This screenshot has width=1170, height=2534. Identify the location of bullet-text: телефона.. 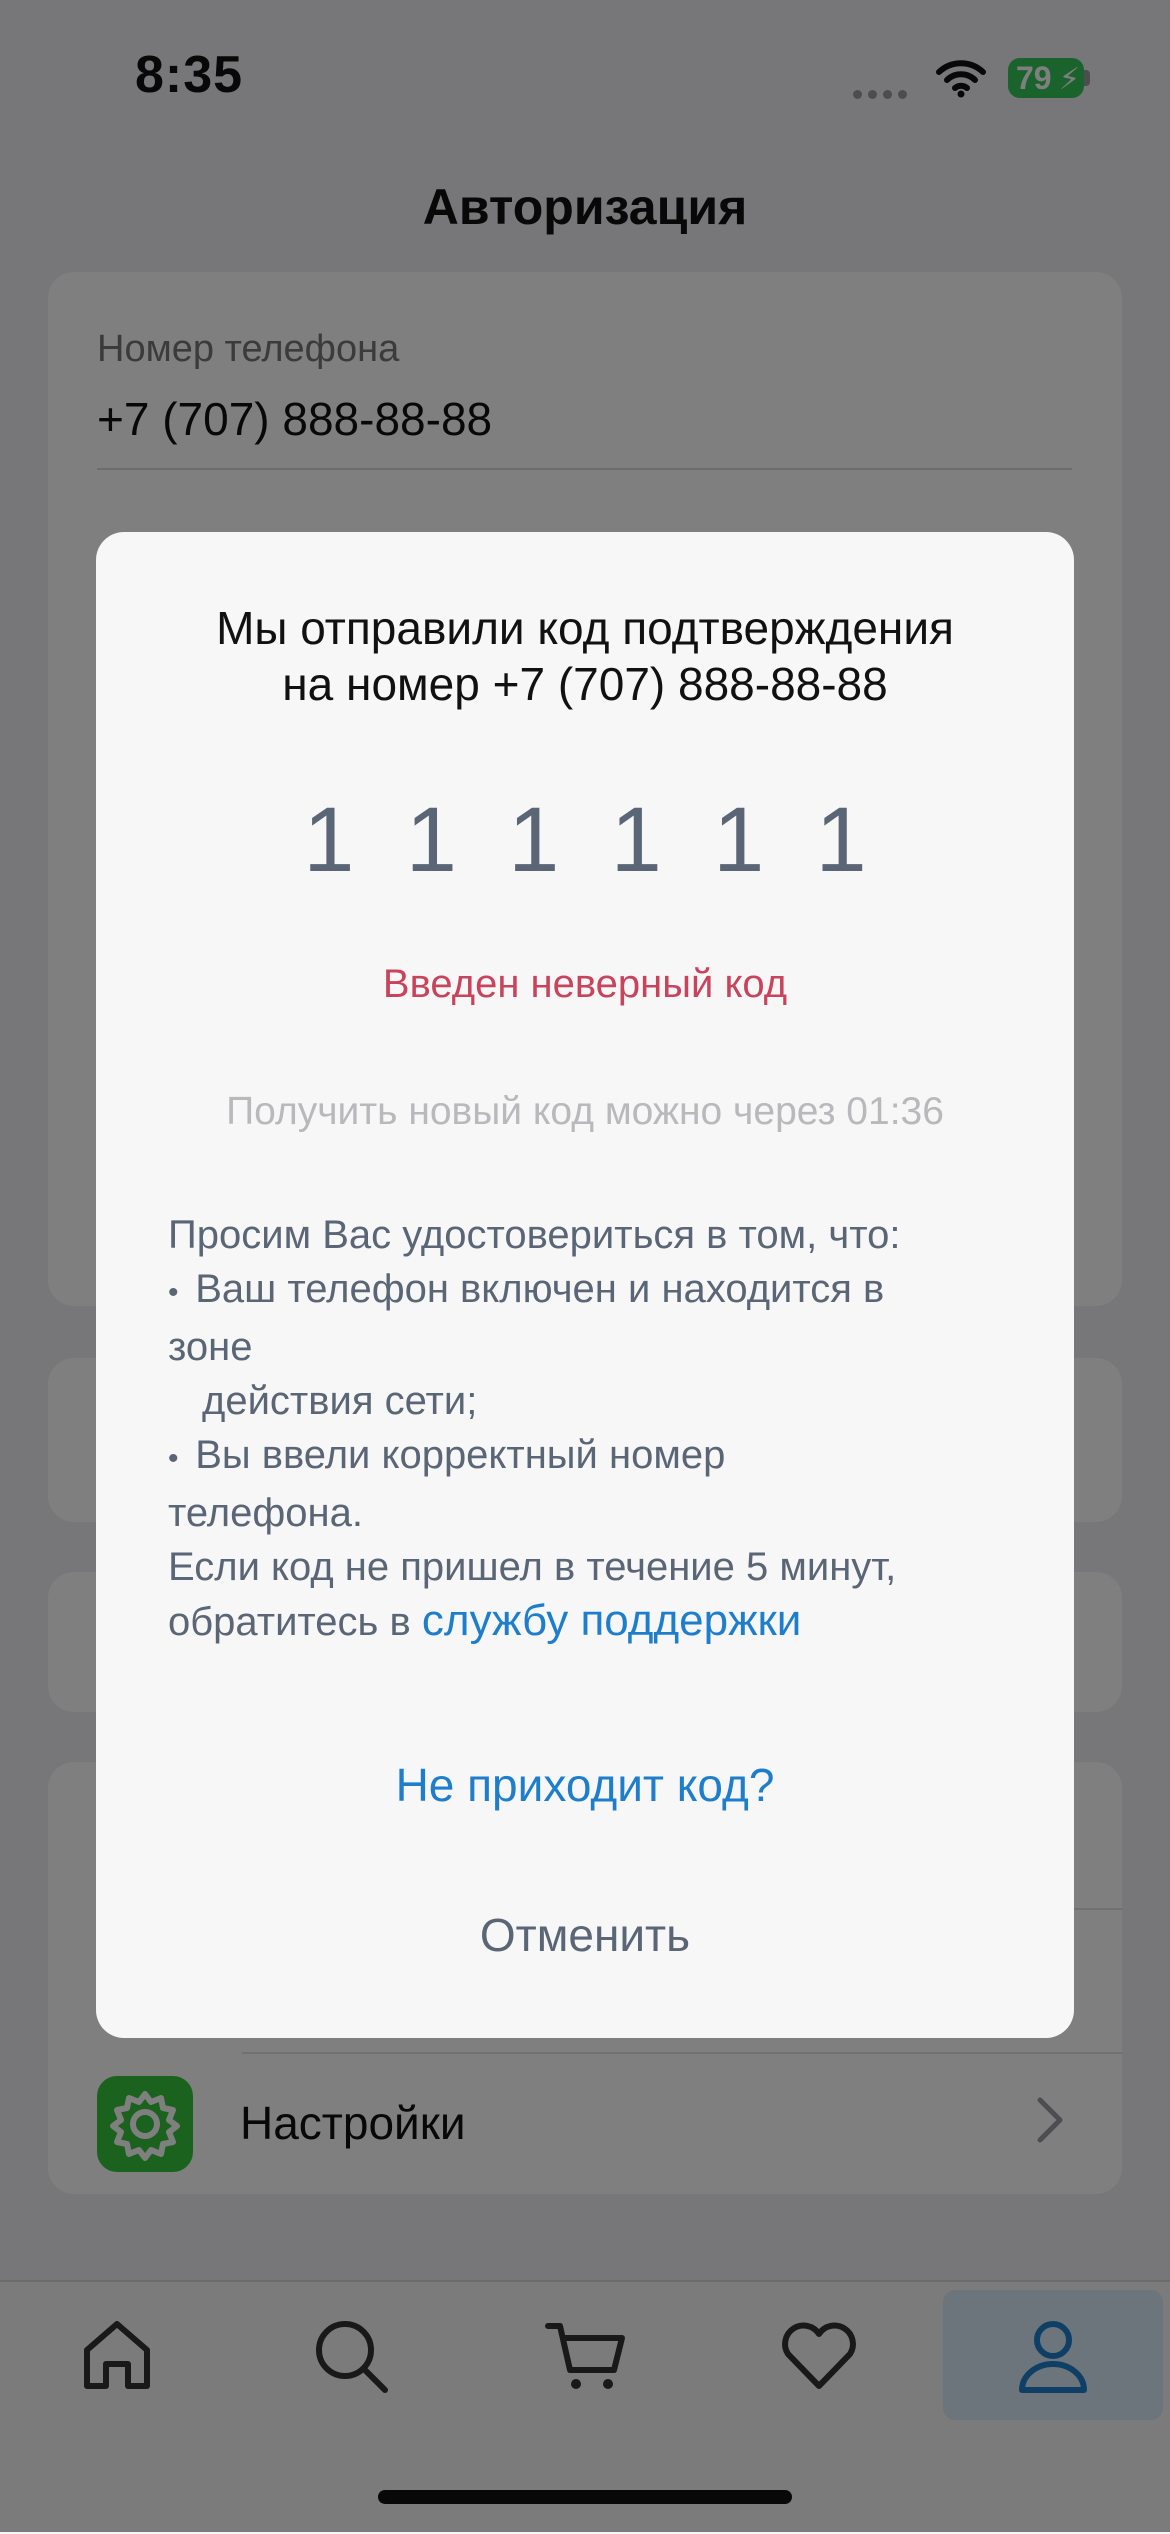
(265, 1513).